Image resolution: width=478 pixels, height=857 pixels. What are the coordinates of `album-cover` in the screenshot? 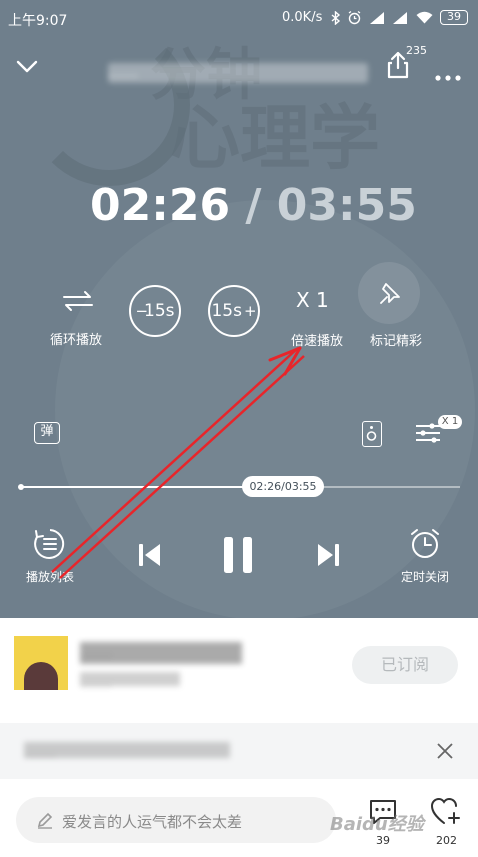 It's located at (41, 663).